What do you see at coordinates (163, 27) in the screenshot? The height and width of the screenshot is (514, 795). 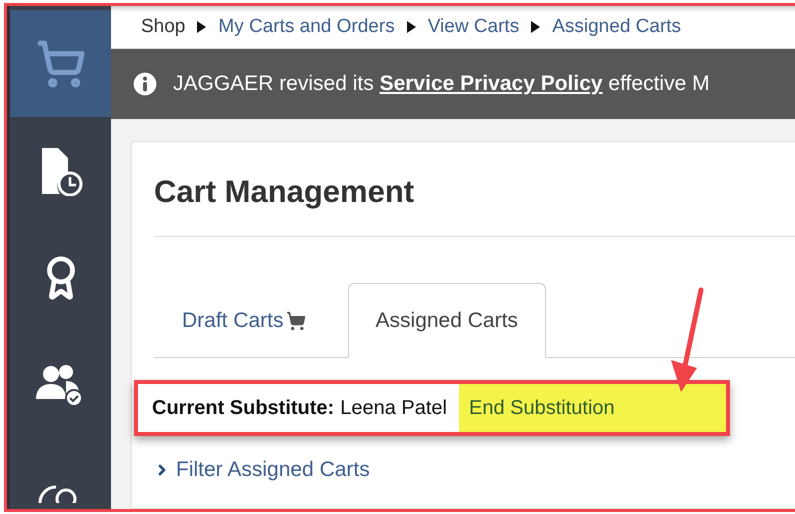 I see `breadcrumb-link: Shop` at bounding box center [163, 27].